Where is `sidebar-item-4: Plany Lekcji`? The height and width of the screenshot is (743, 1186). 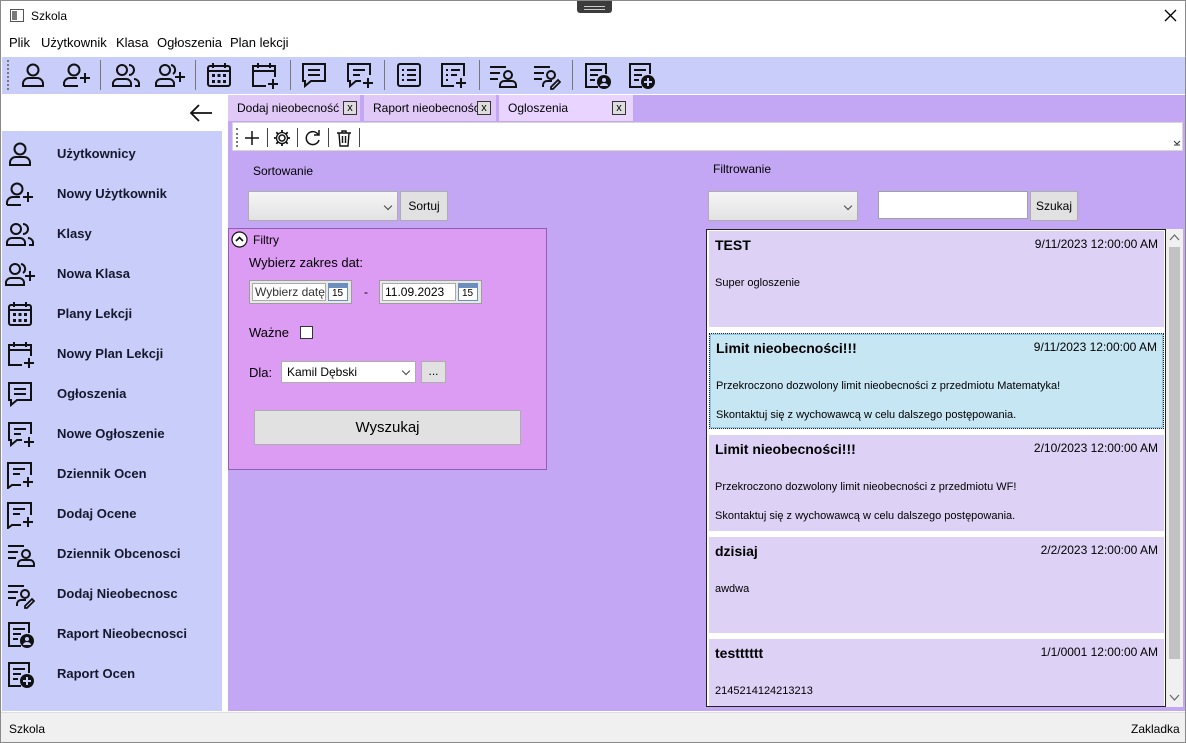 sidebar-item-4: Plany Lekcji is located at coordinates (112, 313).